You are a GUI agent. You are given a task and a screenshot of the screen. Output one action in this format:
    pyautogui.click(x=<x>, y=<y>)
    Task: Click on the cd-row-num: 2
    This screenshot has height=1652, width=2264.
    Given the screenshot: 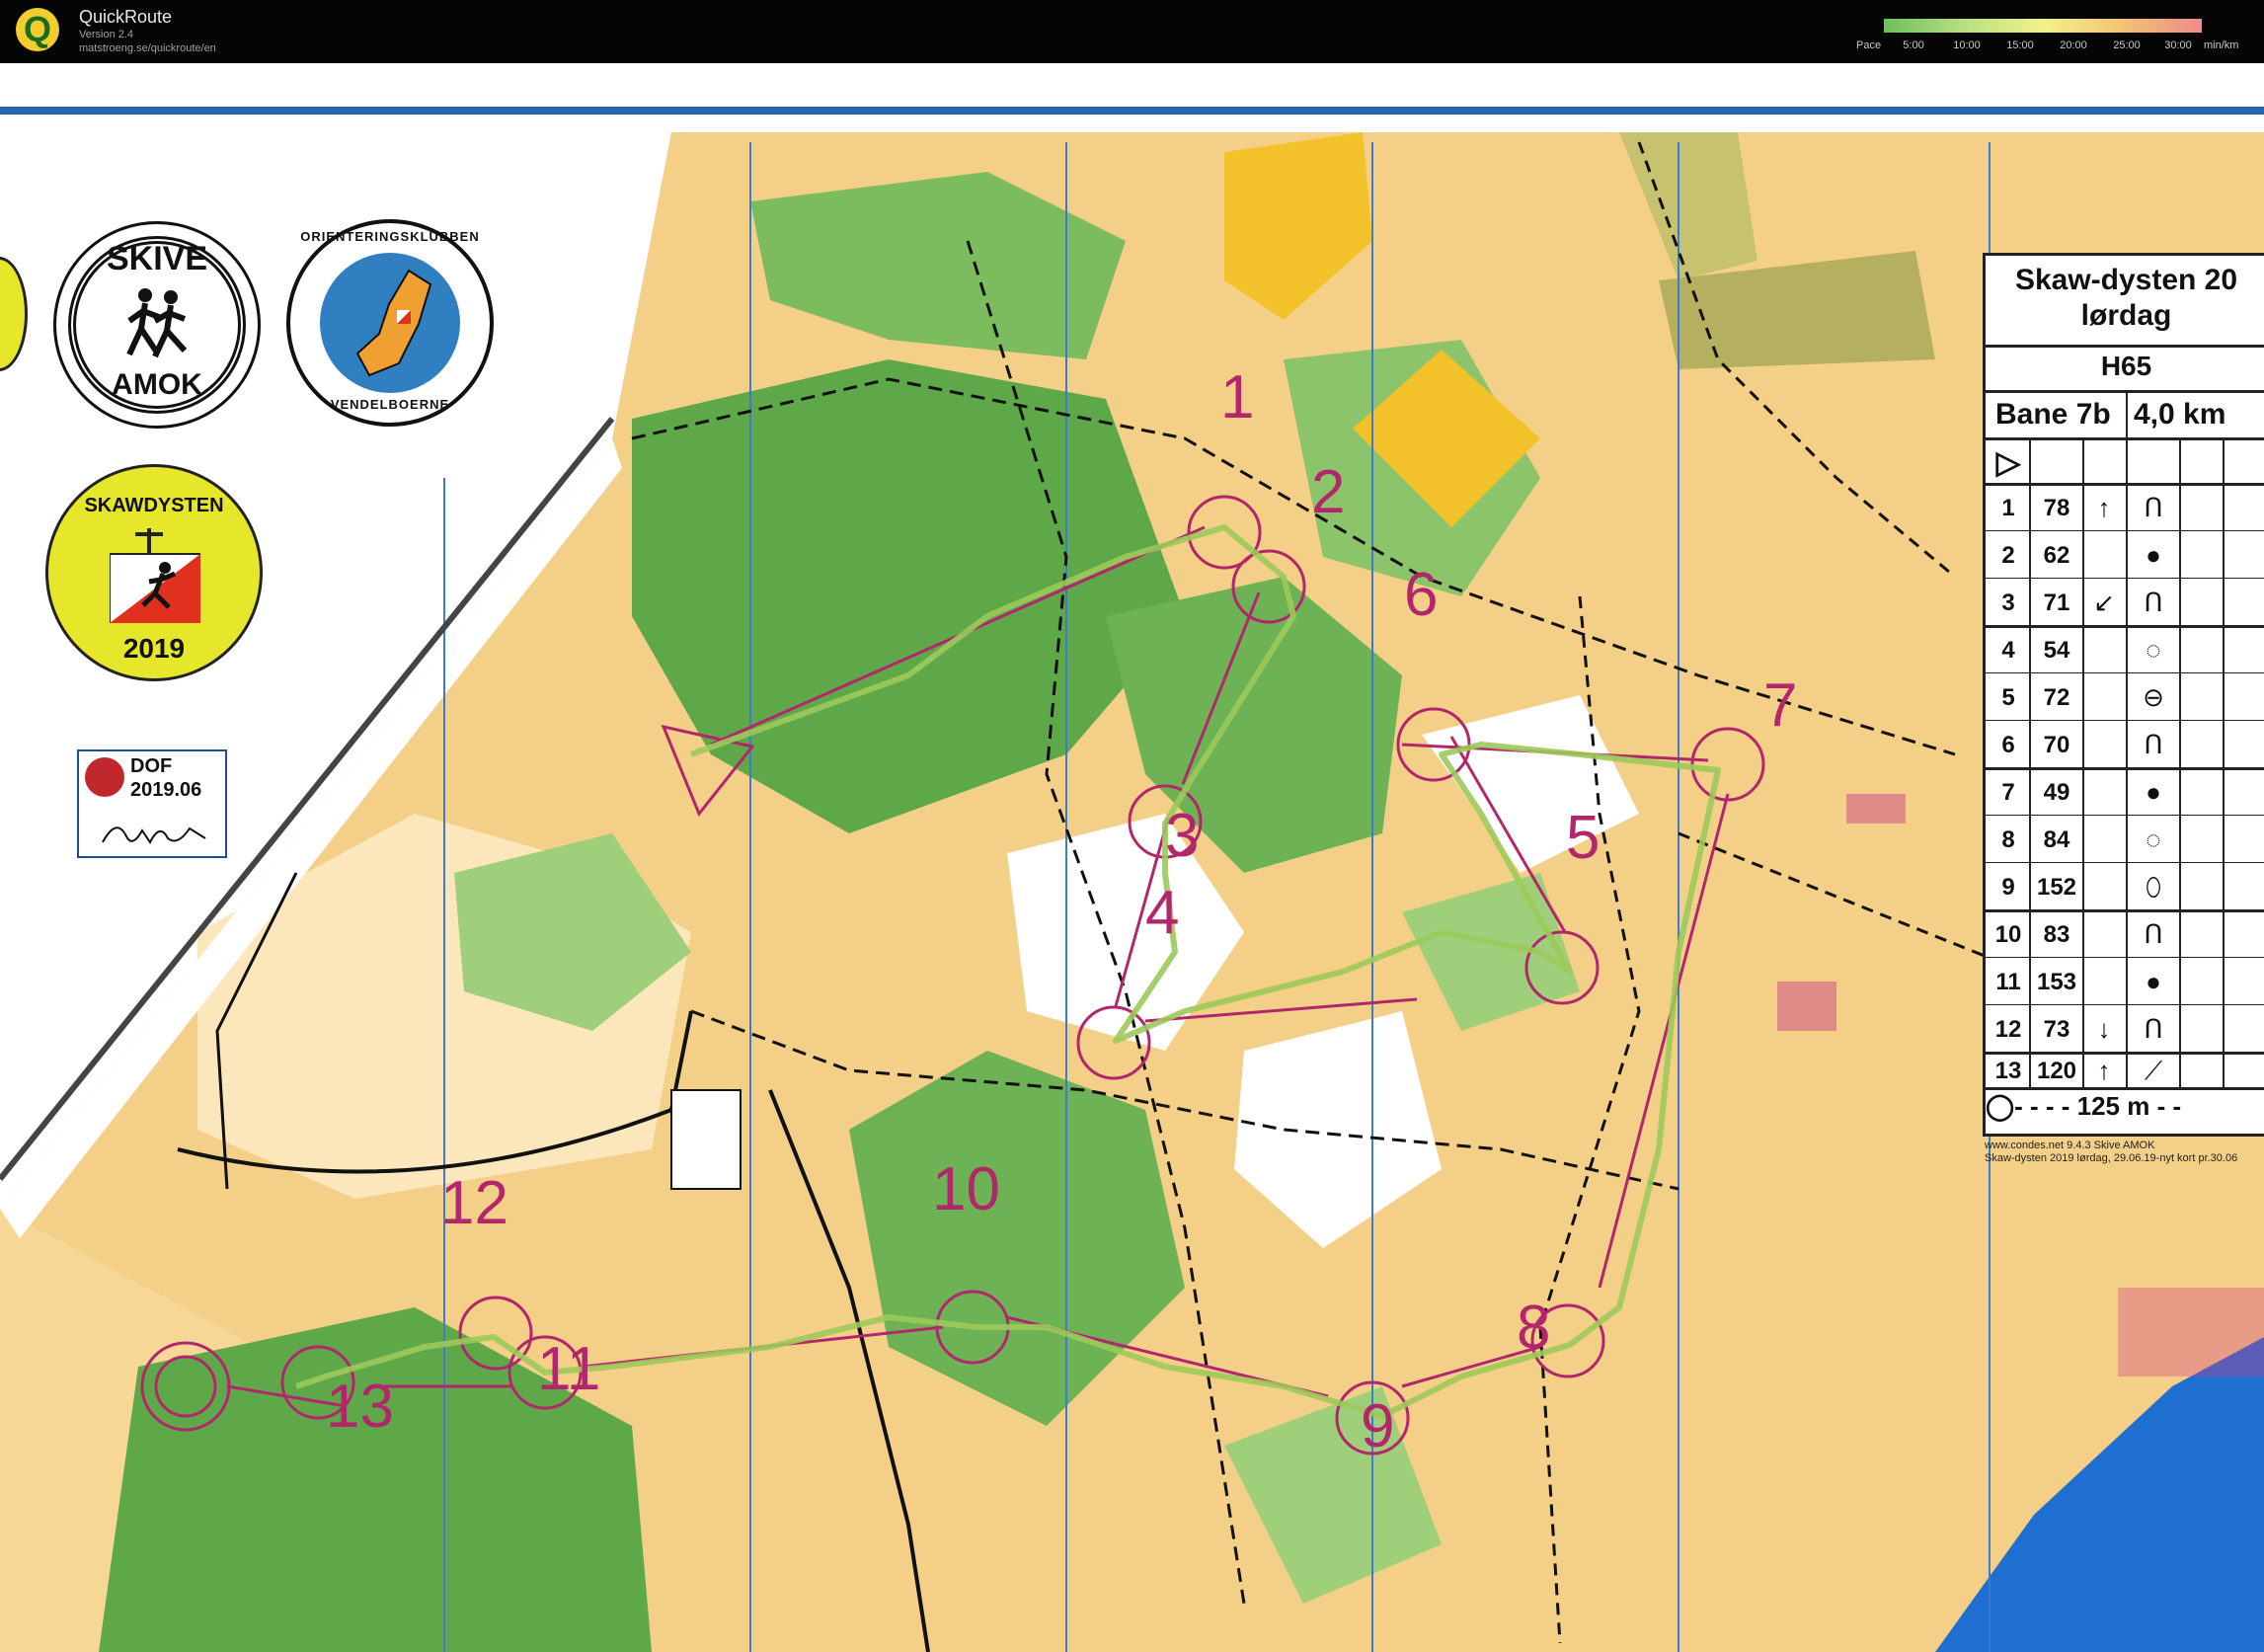 What is the action you would take?
    pyautogui.click(x=2008, y=555)
    